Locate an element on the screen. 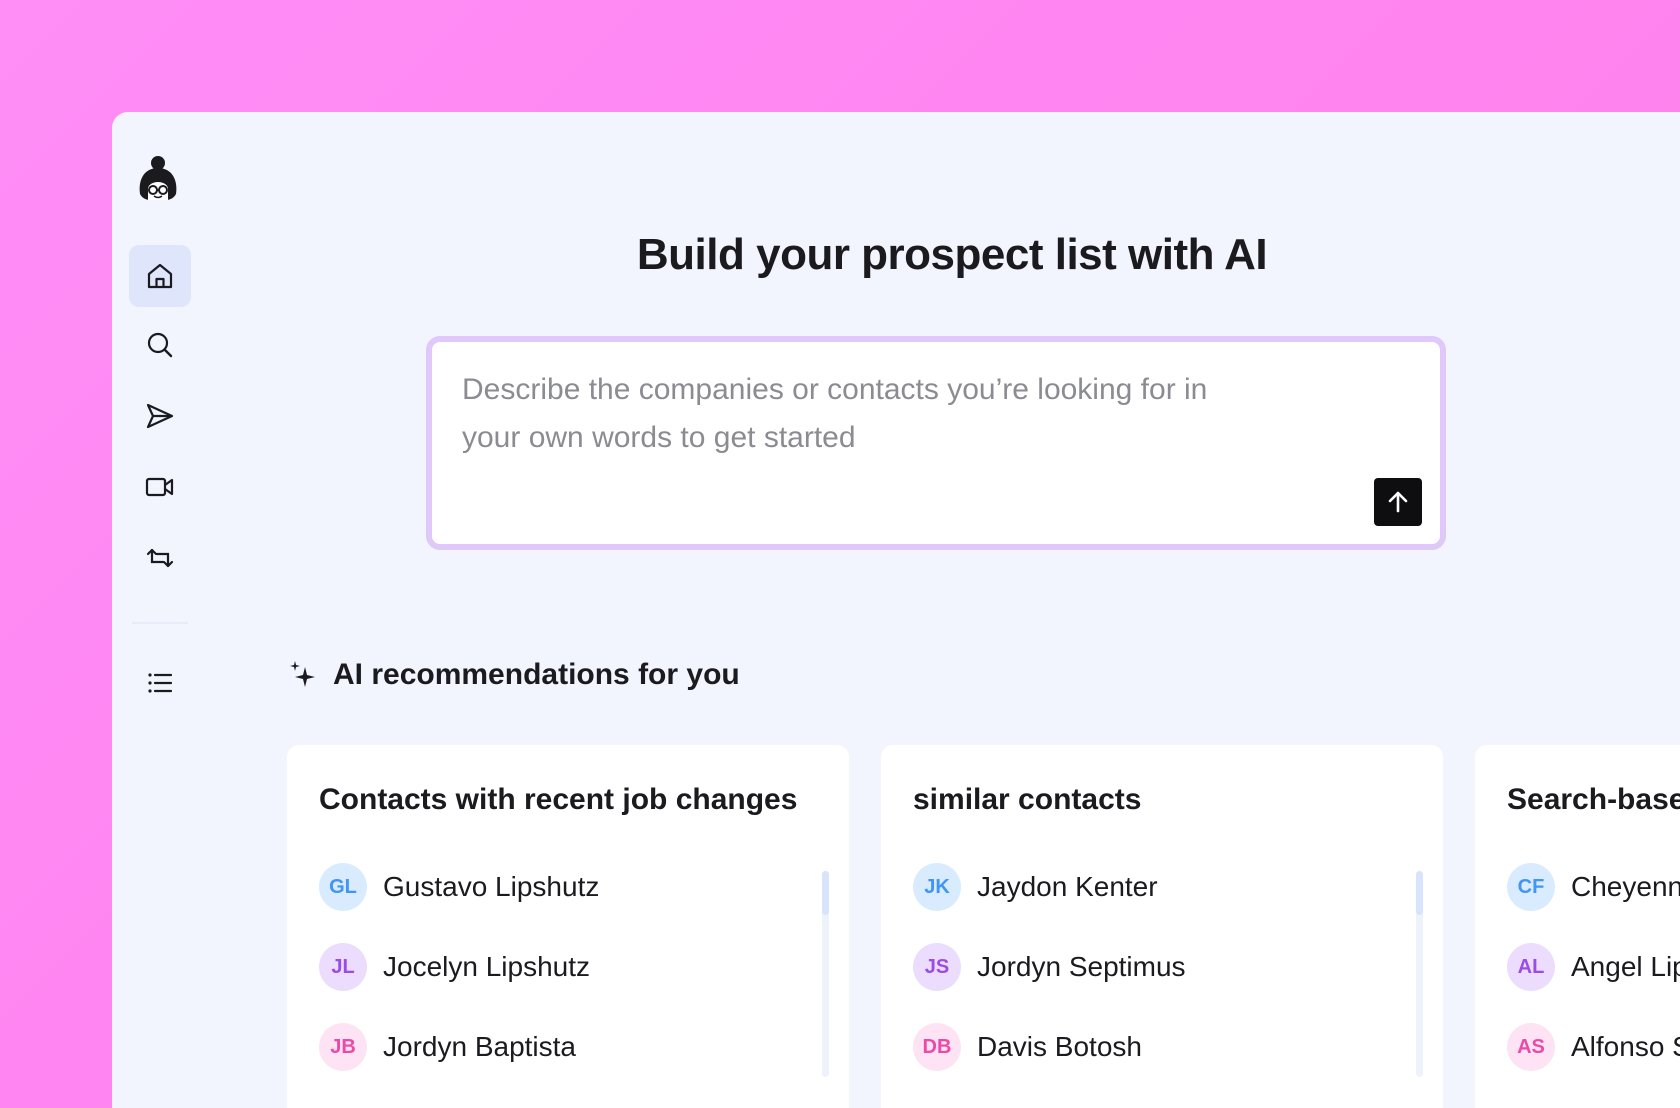 This screenshot has width=1680, height=1108. avatar: JS is located at coordinates (937, 967).